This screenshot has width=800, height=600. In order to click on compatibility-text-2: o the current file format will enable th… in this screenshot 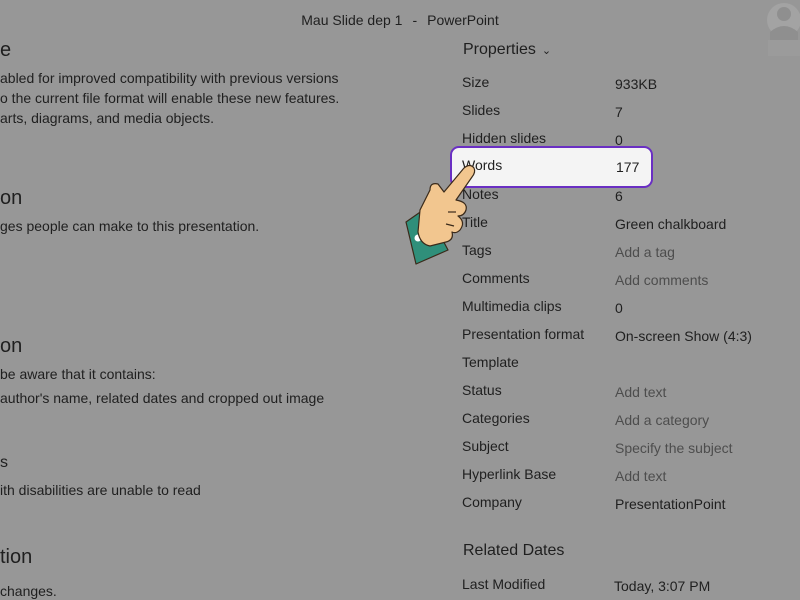, I will do `click(170, 98)`.